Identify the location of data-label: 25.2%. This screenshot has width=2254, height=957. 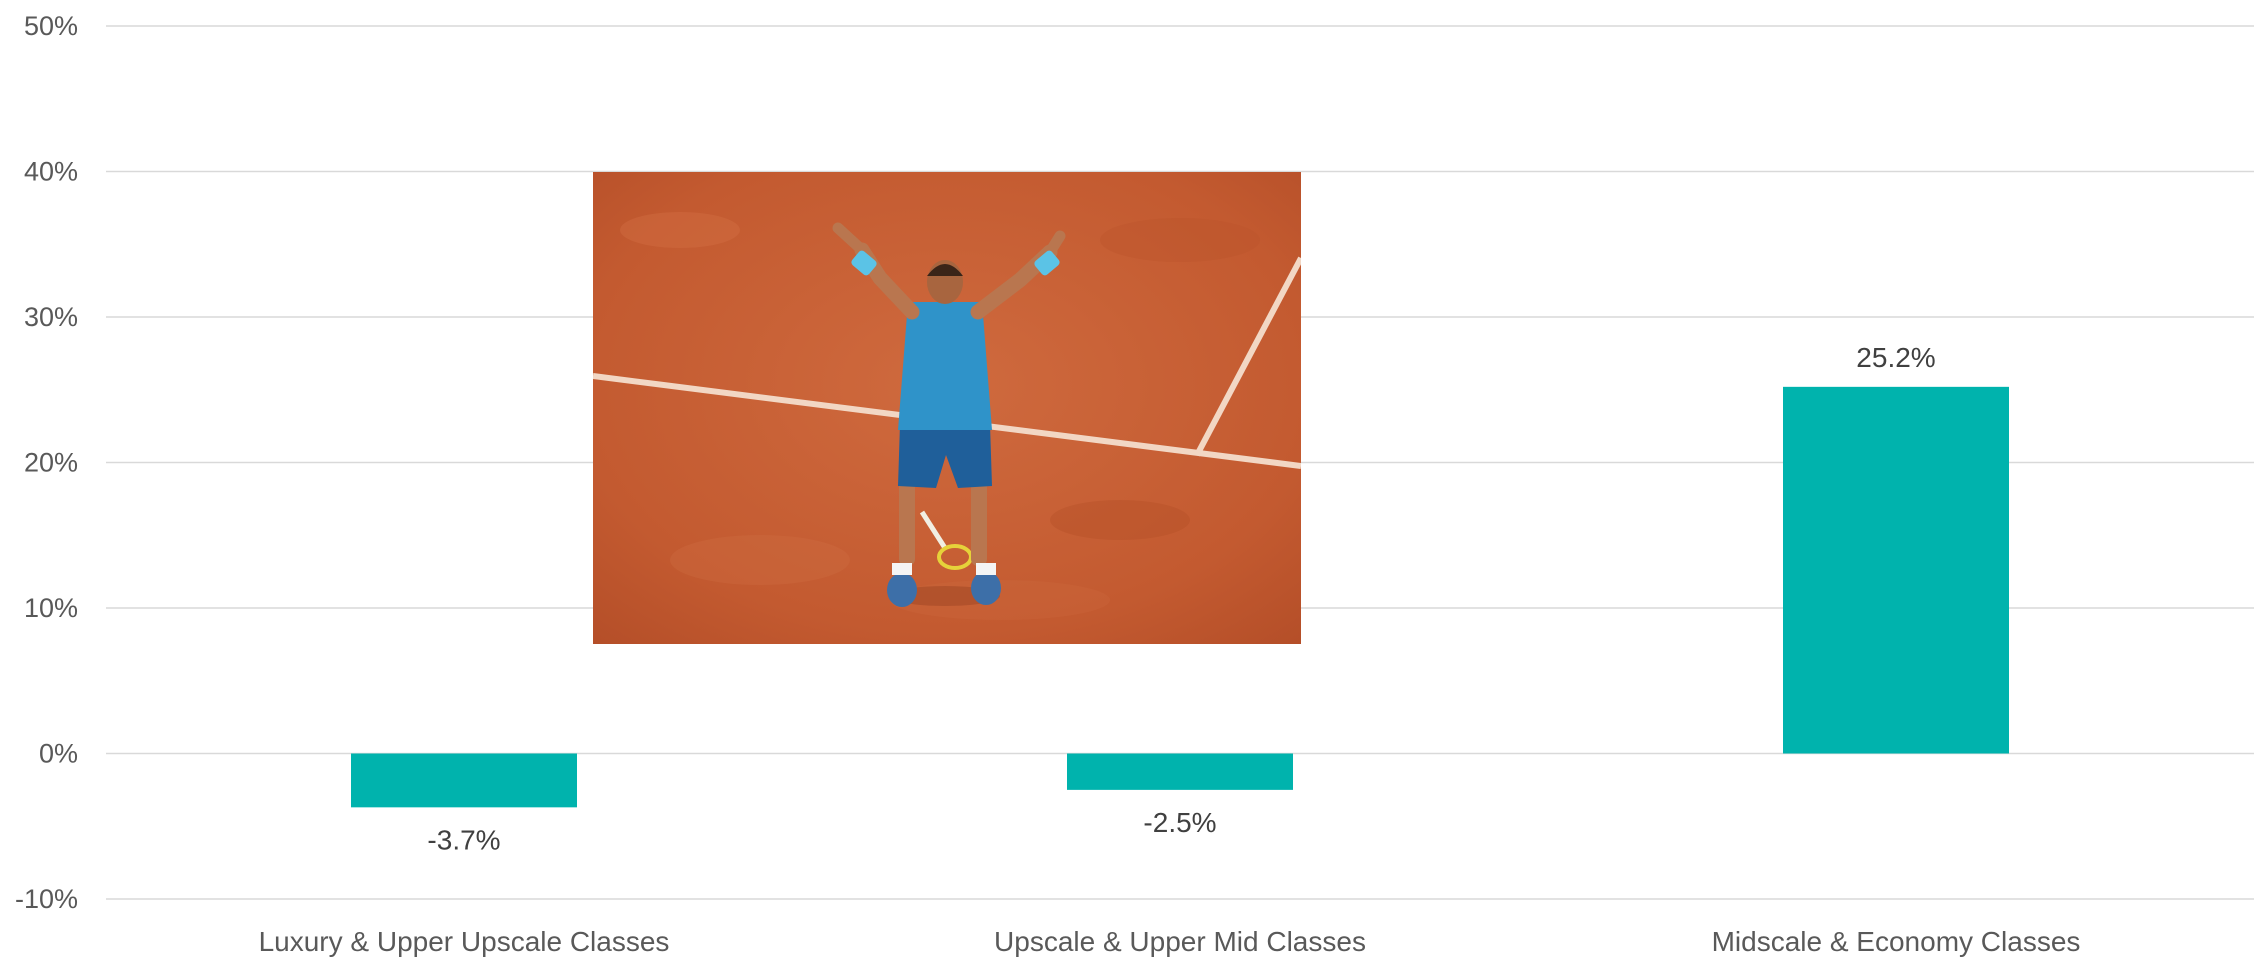
(1895, 357).